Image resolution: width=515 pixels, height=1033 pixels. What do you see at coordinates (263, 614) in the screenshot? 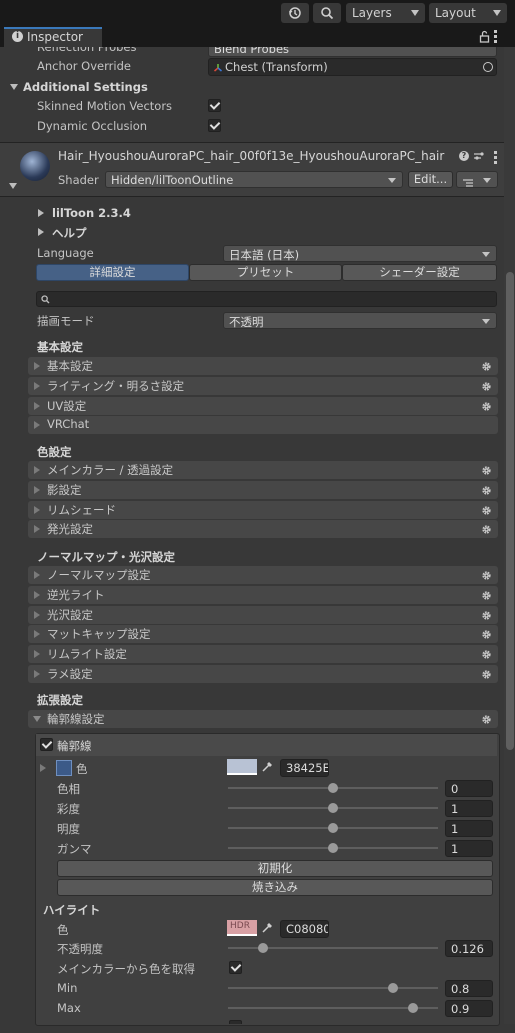
I see `section-normal-2: 光沢設定` at bounding box center [263, 614].